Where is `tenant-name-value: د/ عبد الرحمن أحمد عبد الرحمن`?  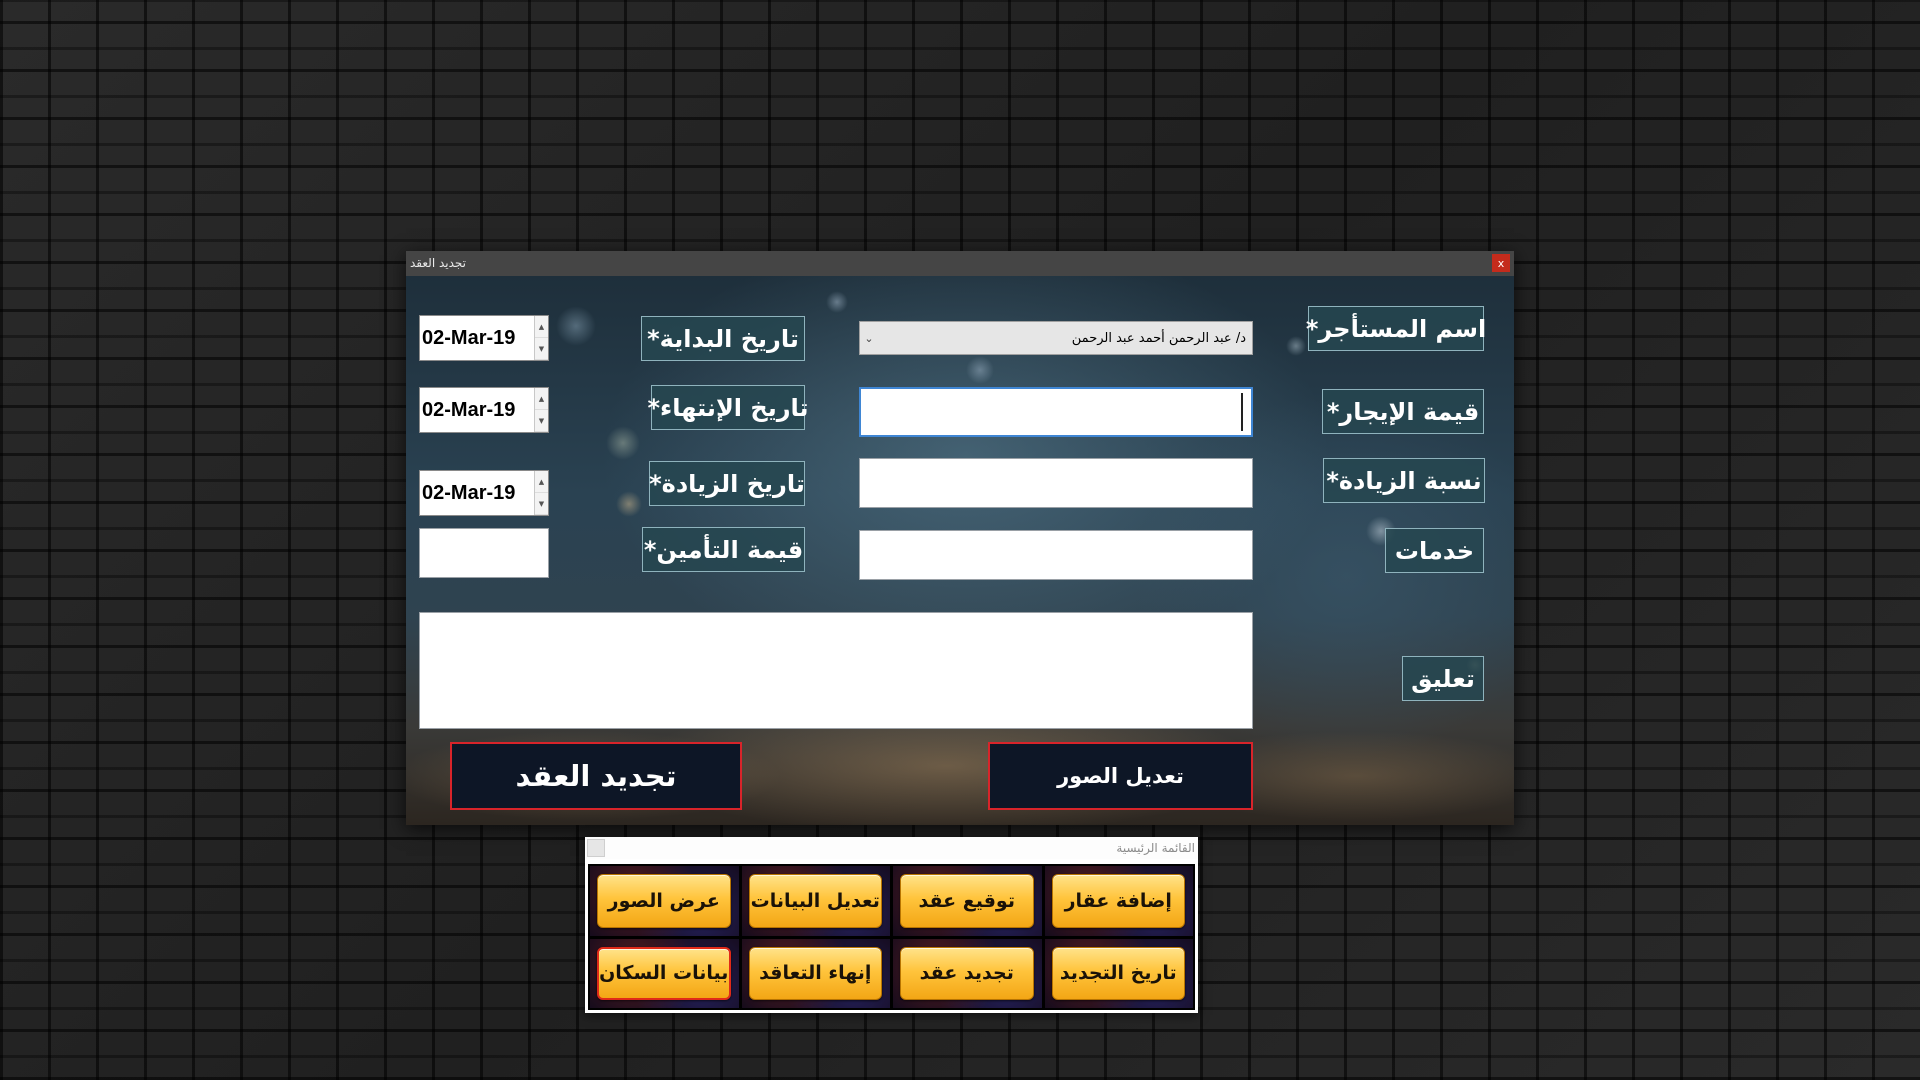
tenant-name-value: د/ عبد الرحمن أحمد عبد الرحمن is located at coordinates (1158, 338).